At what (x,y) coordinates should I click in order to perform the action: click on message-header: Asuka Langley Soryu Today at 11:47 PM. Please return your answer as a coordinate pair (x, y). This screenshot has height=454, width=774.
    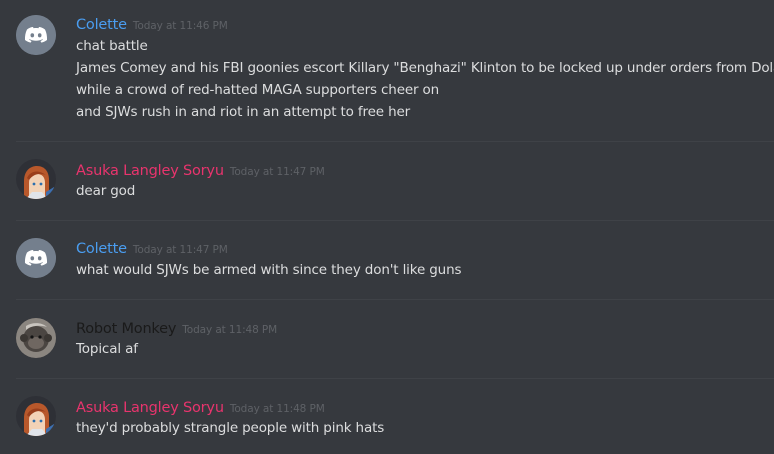
    Looking at the image, I should click on (200, 170).